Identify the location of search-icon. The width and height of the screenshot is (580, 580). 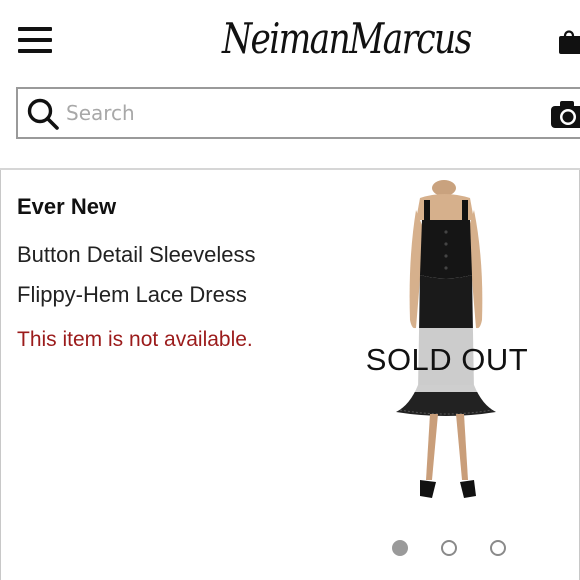
(43, 114).